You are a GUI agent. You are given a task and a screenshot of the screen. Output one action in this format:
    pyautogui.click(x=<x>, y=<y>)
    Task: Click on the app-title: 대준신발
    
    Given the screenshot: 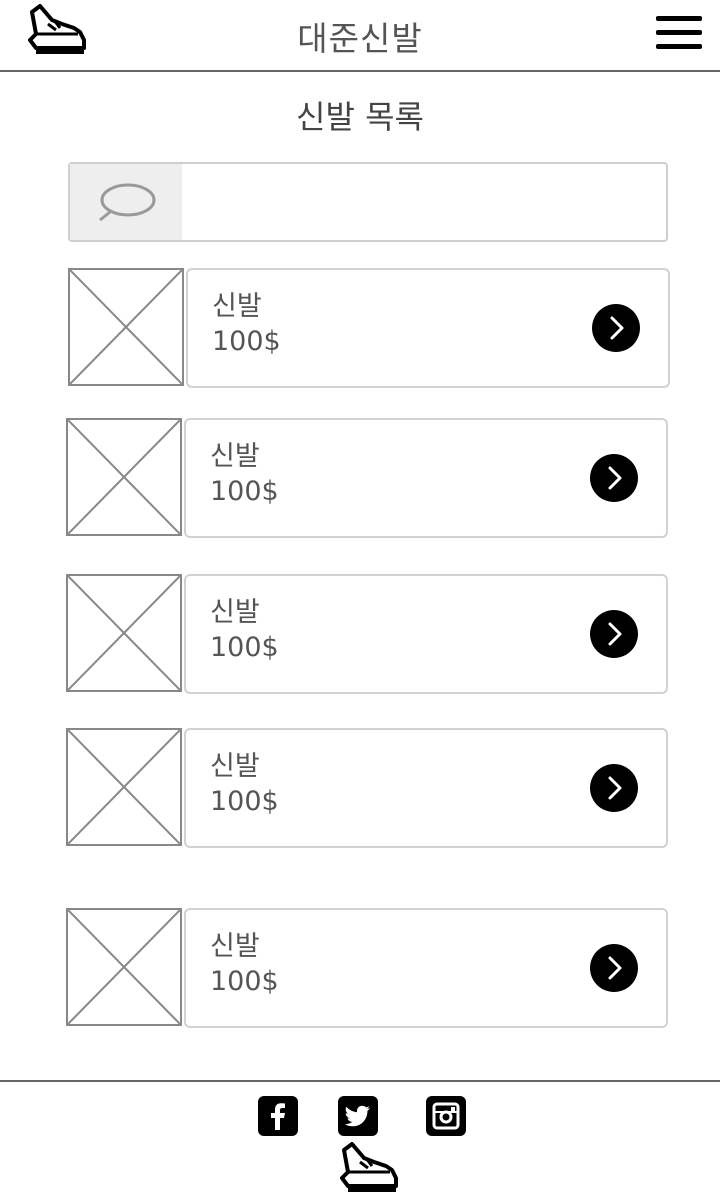 What is the action you would take?
    pyautogui.click(x=360, y=38)
    